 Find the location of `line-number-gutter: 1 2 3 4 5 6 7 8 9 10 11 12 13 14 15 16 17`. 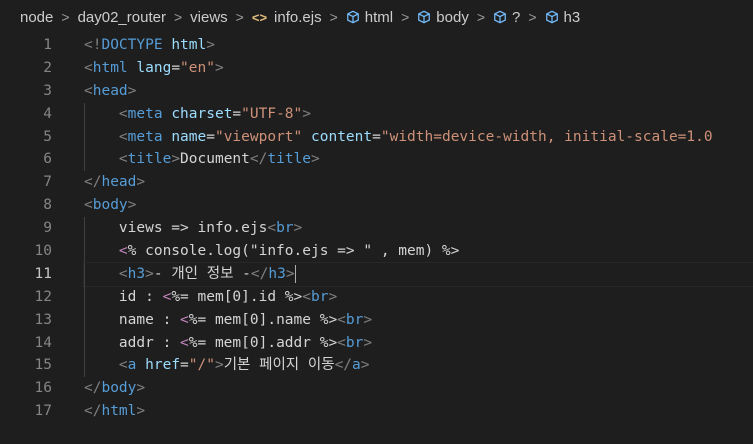

line-number-gutter: 1 2 3 4 5 6 7 8 9 10 11 12 13 14 15 16 17 is located at coordinates (30, 228).